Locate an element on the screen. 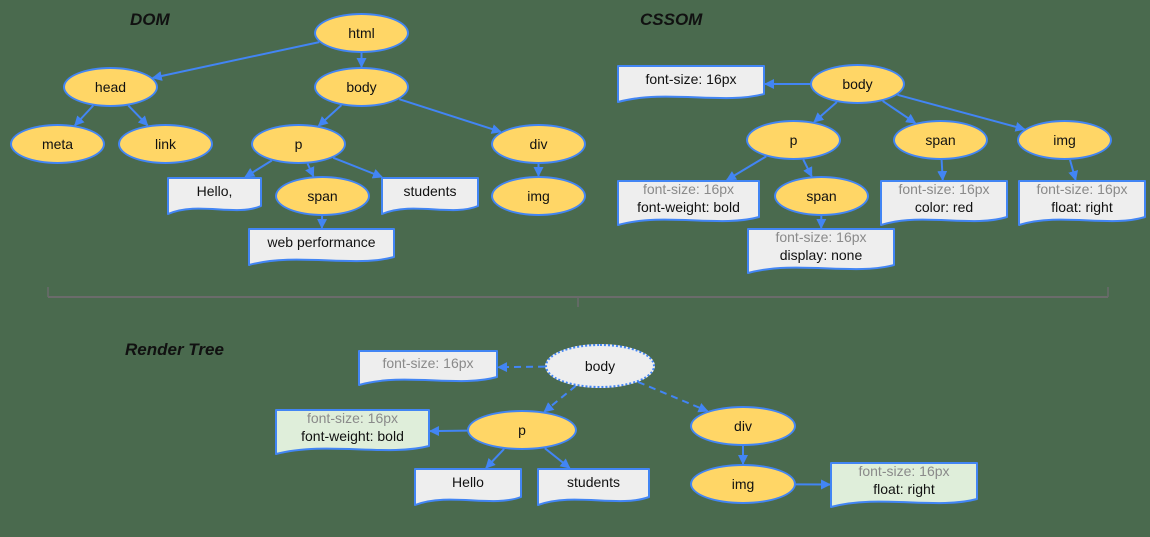 The height and width of the screenshot is (537, 1150). edge-c-body-to-c-p is located at coordinates (825, 112).